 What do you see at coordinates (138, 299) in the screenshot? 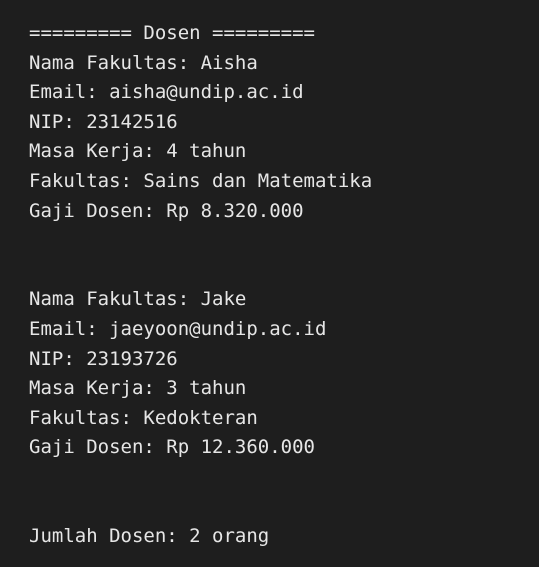
I see `nama-fakultas-line: Nama Fakultas: Jake` at bounding box center [138, 299].